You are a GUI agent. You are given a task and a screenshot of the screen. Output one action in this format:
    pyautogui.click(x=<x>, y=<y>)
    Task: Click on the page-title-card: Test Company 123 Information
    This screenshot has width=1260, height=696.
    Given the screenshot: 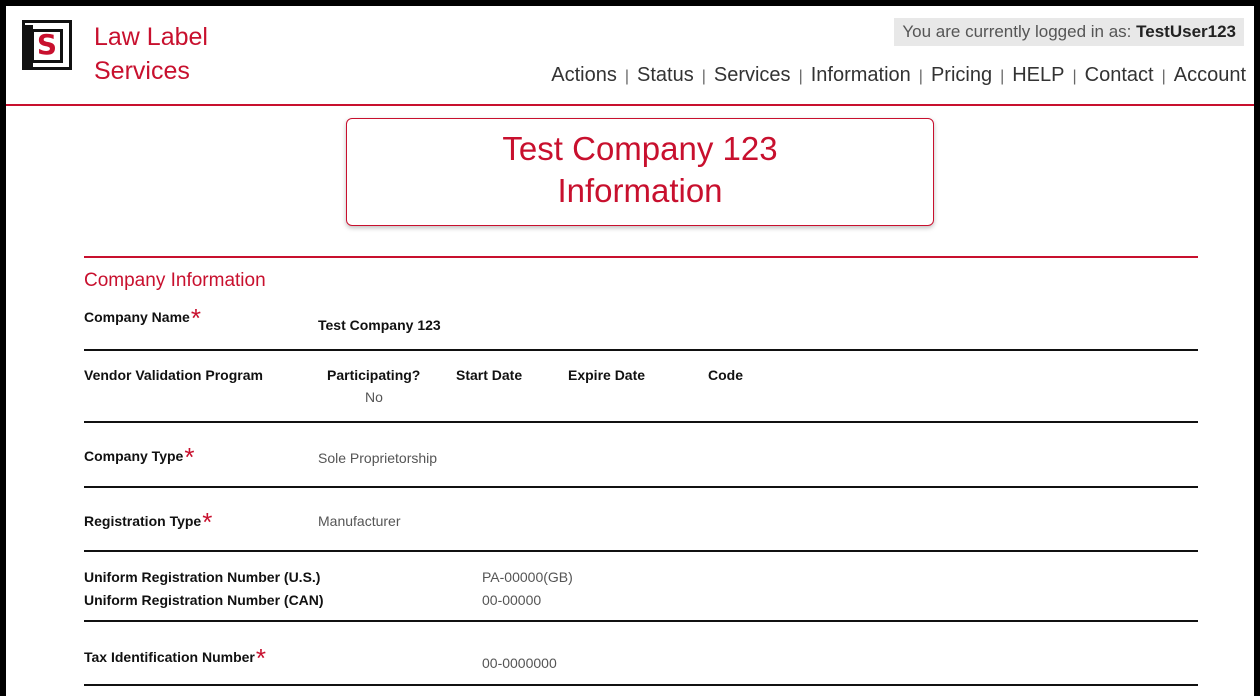 What is the action you would take?
    pyautogui.click(x=640, y=172)
    